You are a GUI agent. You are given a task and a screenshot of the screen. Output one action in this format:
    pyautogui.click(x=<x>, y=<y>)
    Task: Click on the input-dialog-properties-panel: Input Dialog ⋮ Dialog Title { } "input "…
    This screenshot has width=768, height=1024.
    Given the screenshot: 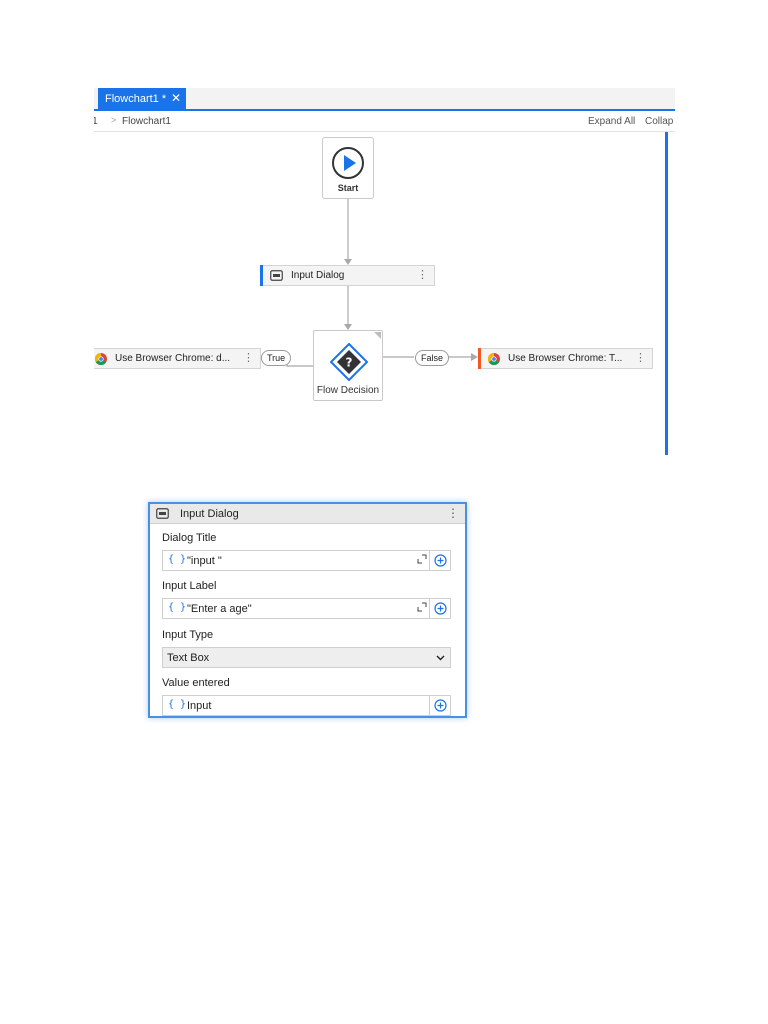 What is the action you would take?
    pyautogui.click(x=307, y=610)
    